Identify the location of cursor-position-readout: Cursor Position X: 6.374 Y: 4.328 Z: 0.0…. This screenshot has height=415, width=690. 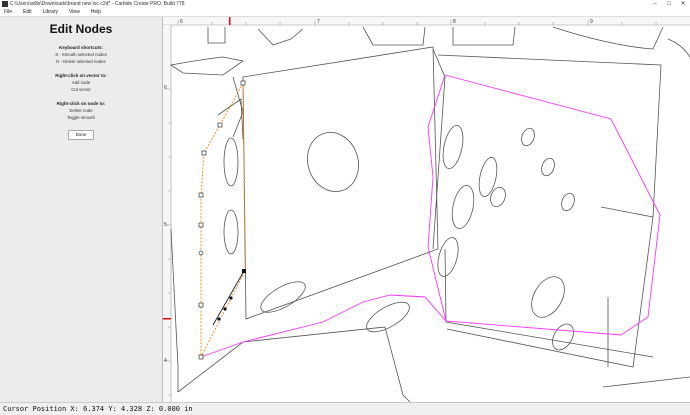
(98, 409).